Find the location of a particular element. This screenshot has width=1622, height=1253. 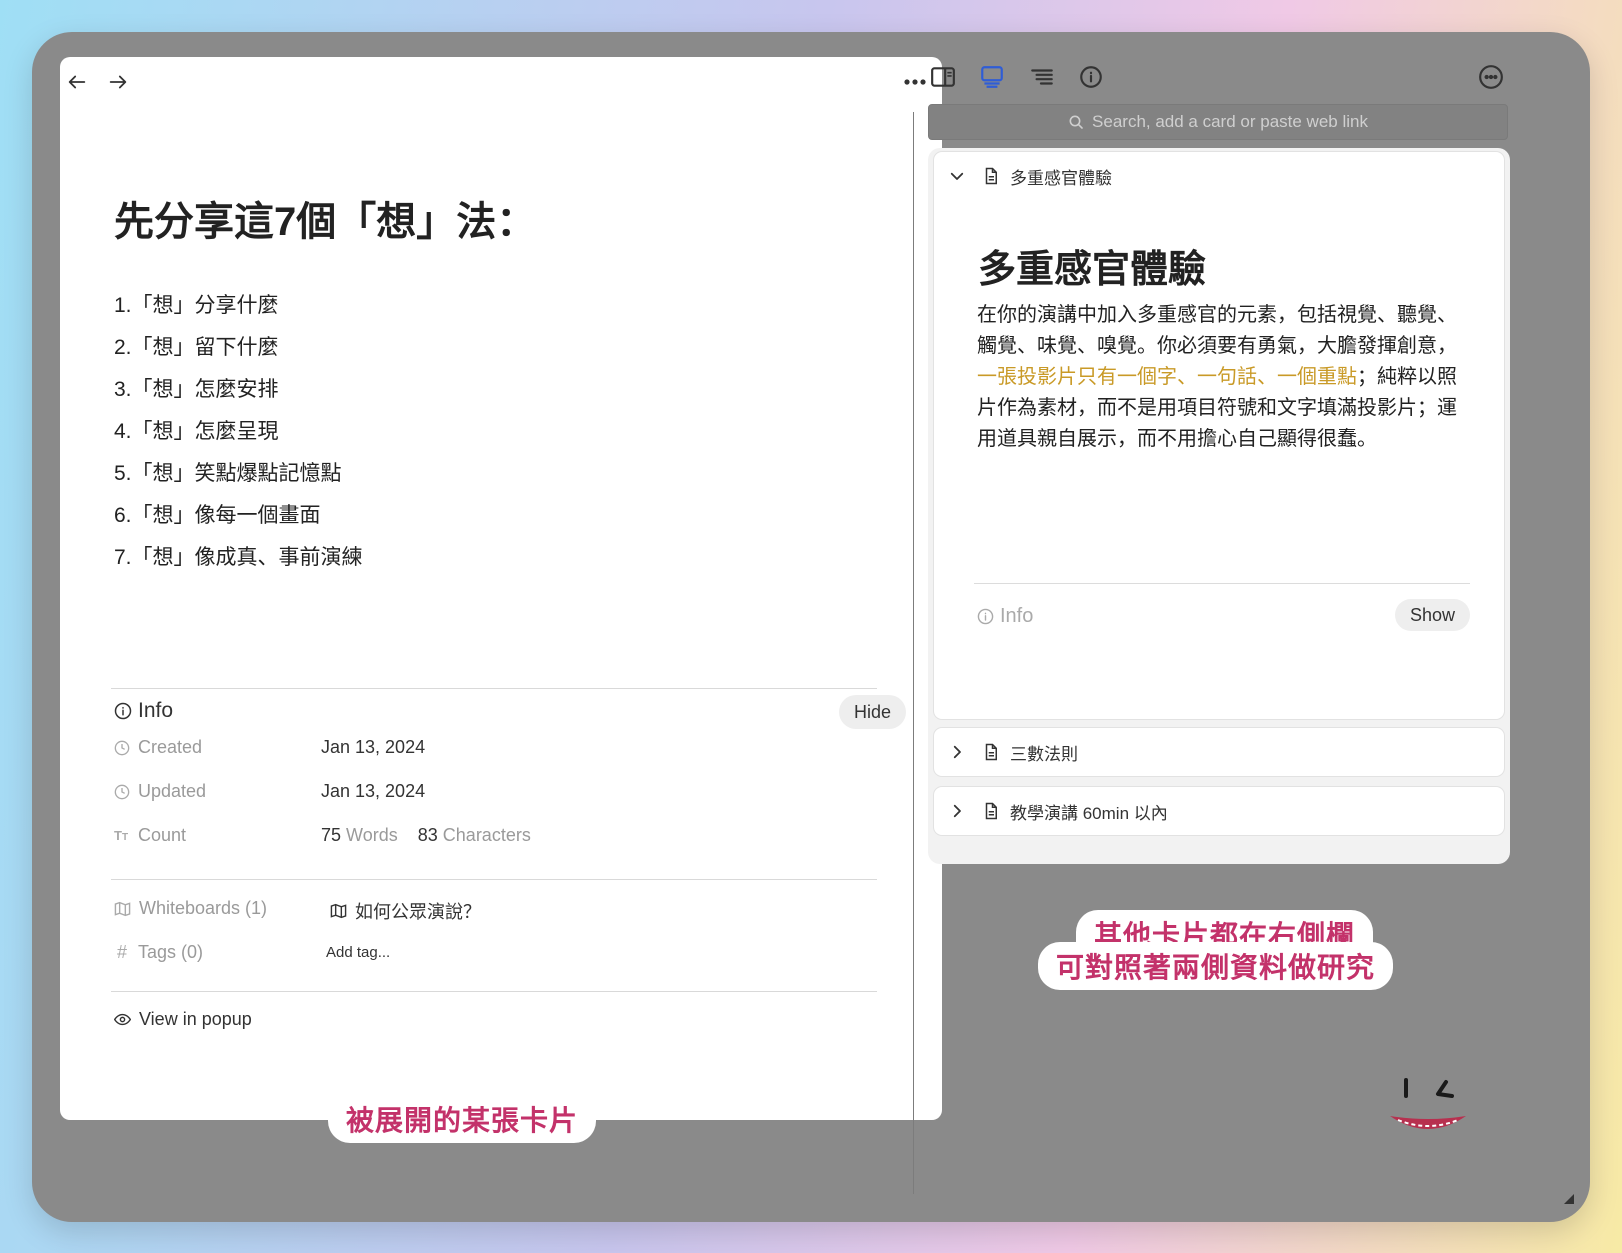

collapsed-card-title: 三數法則 is located at coordinates (1044, 754).